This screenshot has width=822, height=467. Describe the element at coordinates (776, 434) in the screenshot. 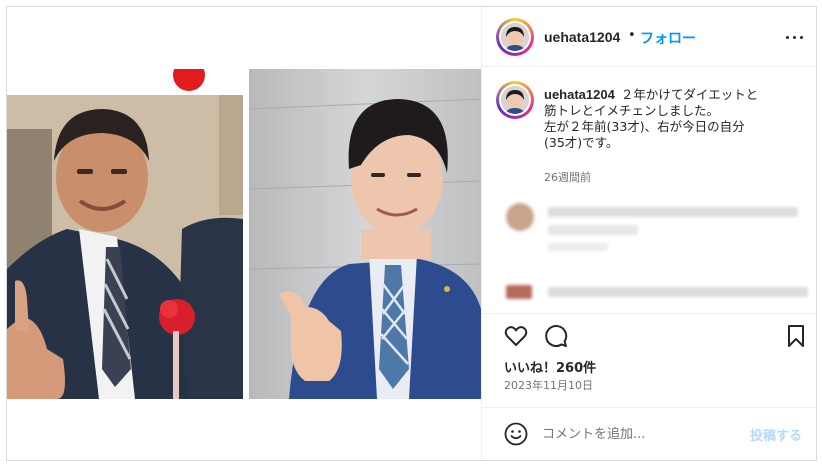

I see `post-comment-button: 投稿する` at that location.